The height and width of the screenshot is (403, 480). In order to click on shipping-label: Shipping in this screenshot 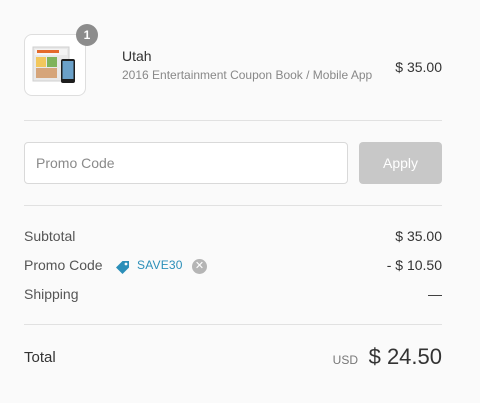, I will do `click(51, 294)`.